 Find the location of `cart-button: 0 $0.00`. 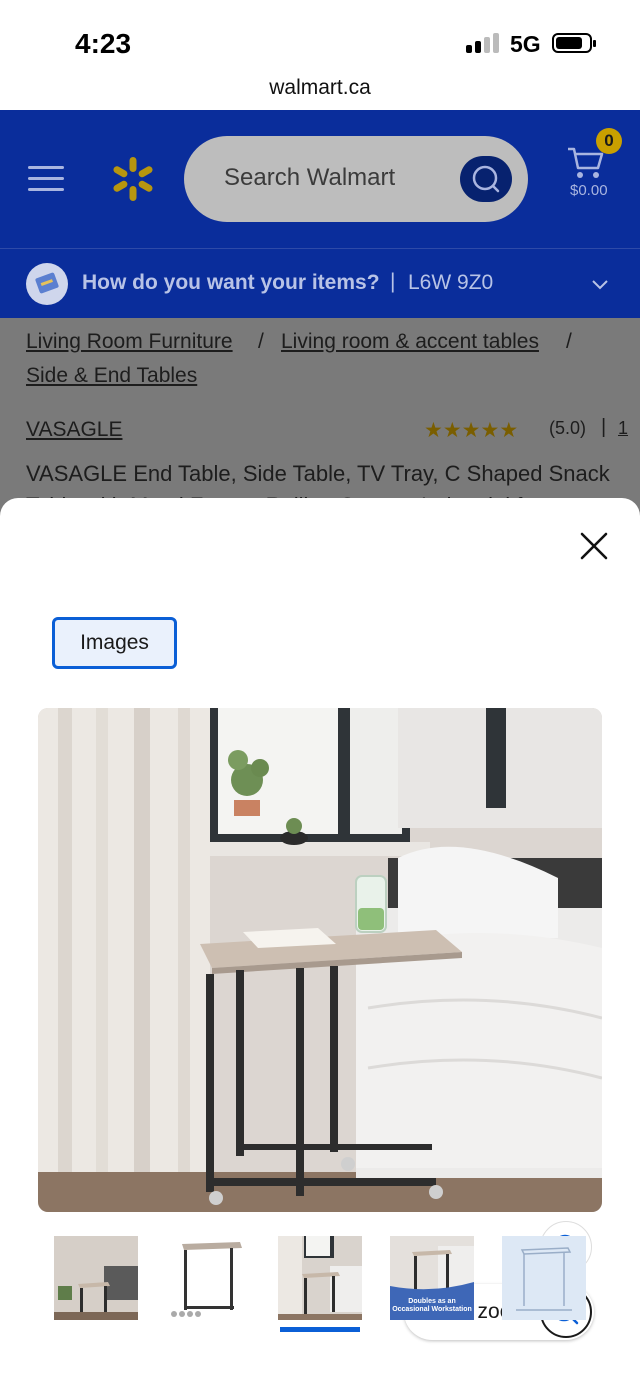

cart-button: 0 $0.00 is located at coordinates (594, 163).